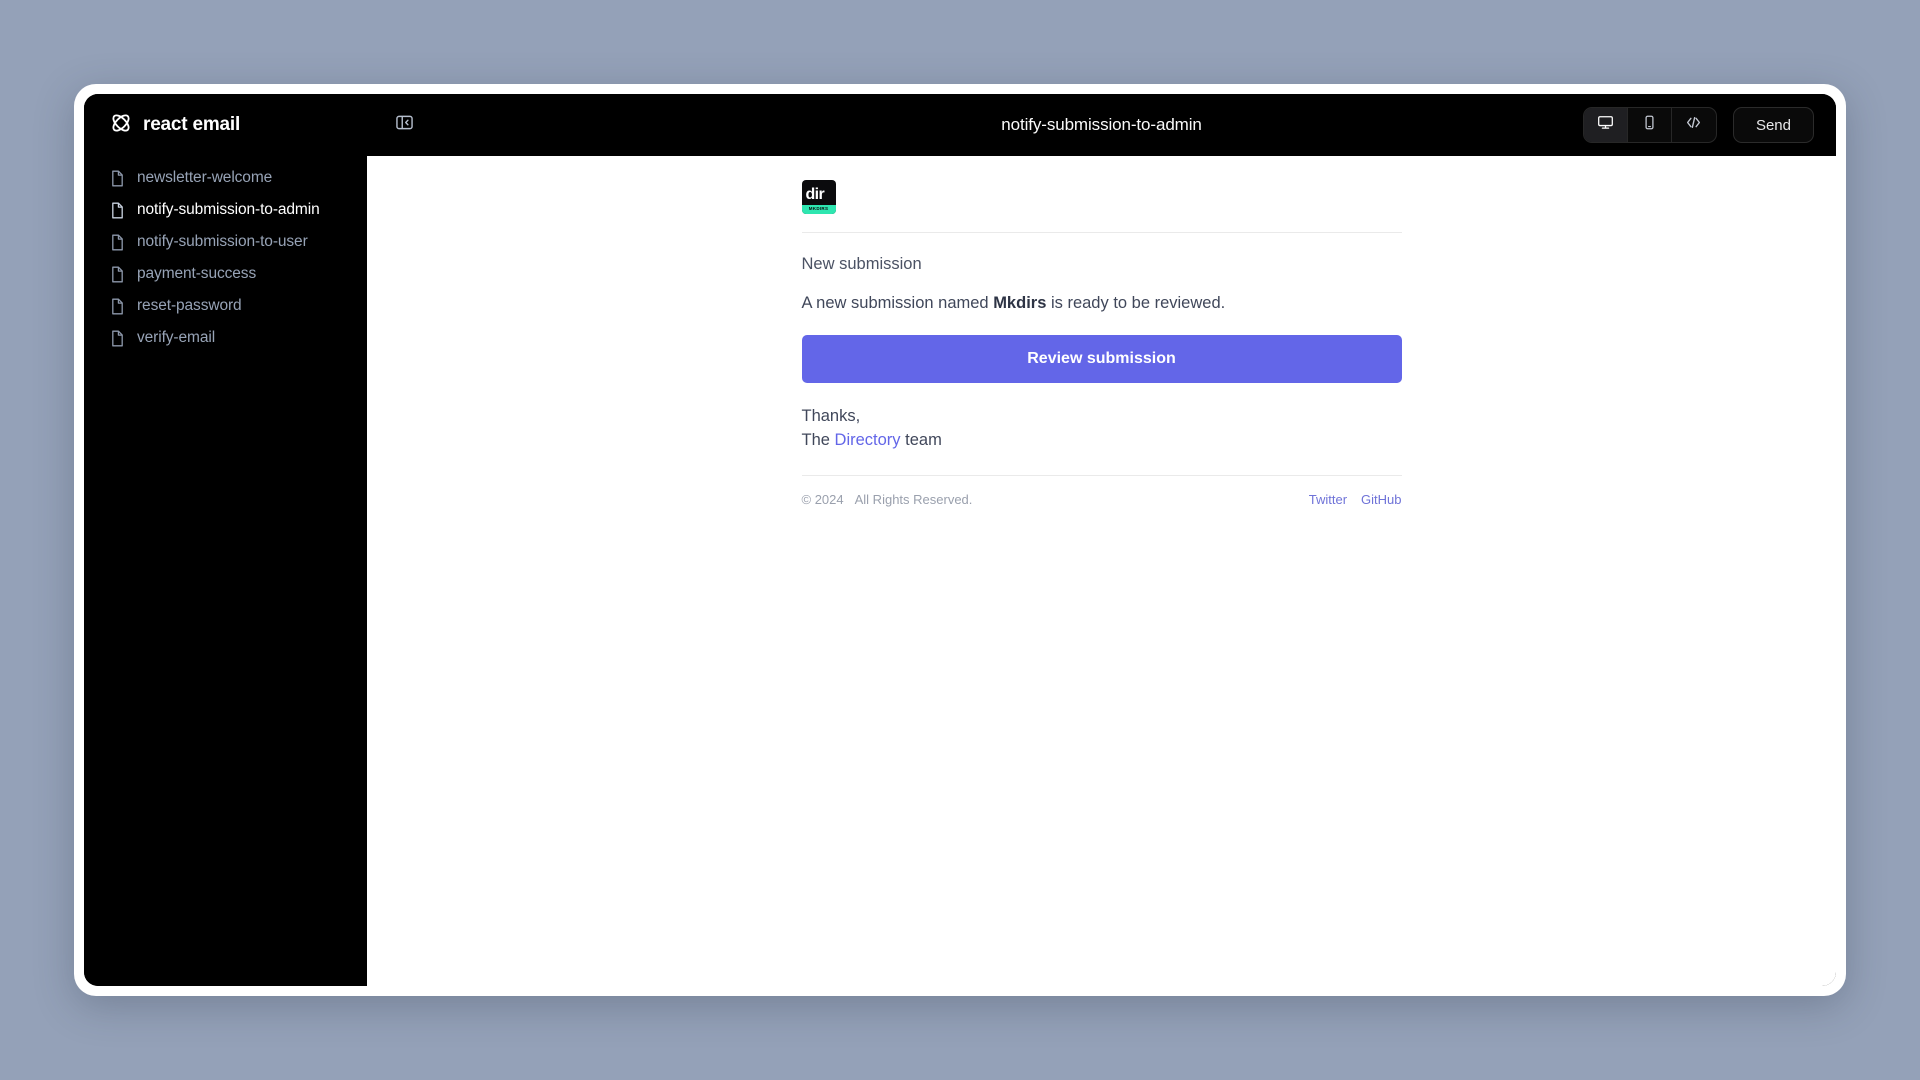 The width and height of the screenshot is (1920, 1080). What do you see at coordinates (222, 241) in the screenshot?
I see `sidebar-item-label: notify-submission-to-user` at bounding box center [222, 241].